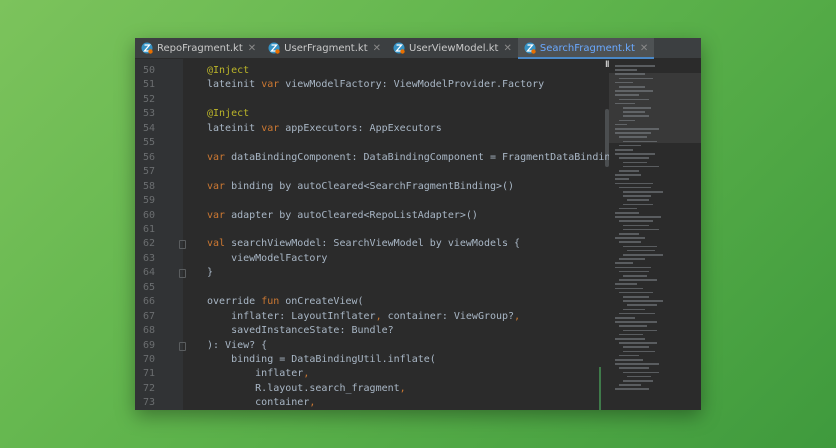 Image resolution: width=836 pixels, height=448 pixels. Describe the element at coordinates (321, 360) in the screenshot. I see `code-text: binding = DataBindingUtil.inflate(` at that location.